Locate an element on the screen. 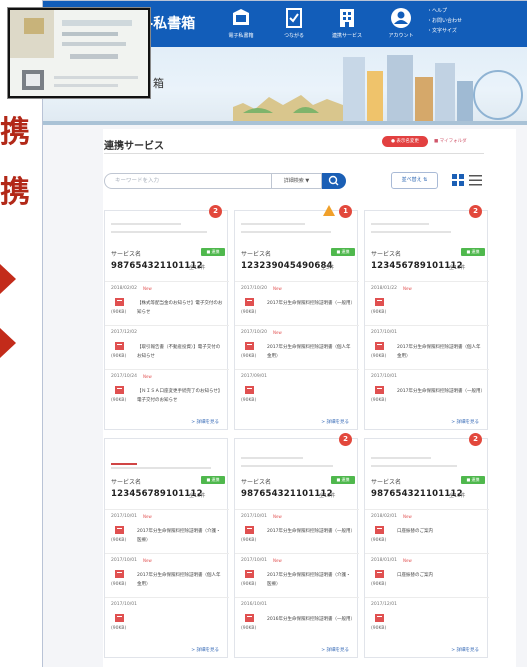  document-title: 2016年分生命保険料控除証明書（一般用） is located at coordinates (311, 619).